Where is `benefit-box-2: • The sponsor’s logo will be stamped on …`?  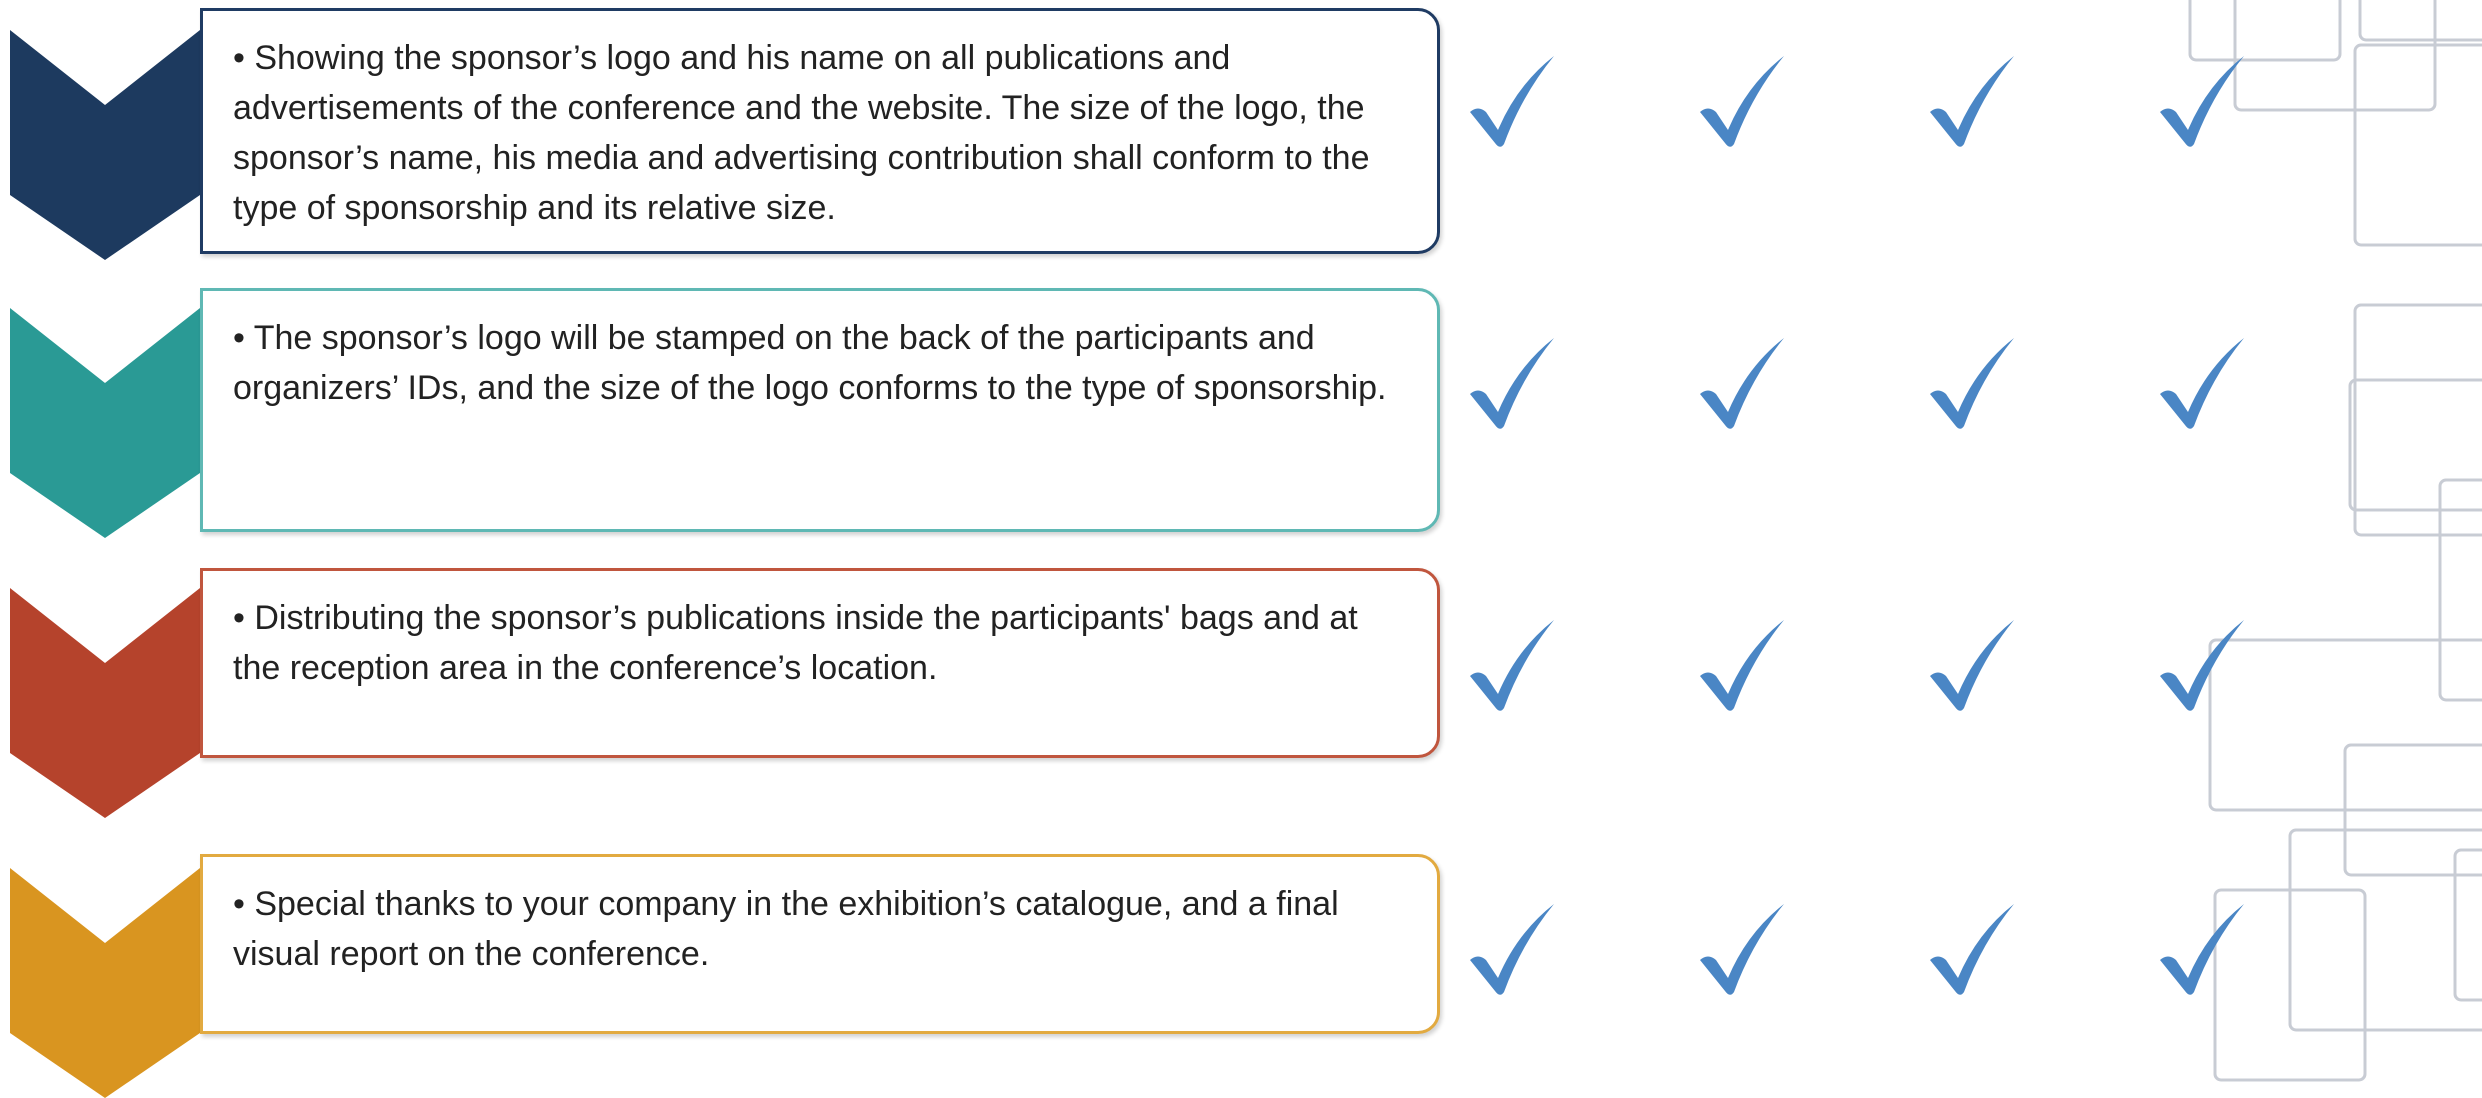 benefit-box-2: • The sponsor’s logo will be stamped on … is located at coordinates (820, 410).